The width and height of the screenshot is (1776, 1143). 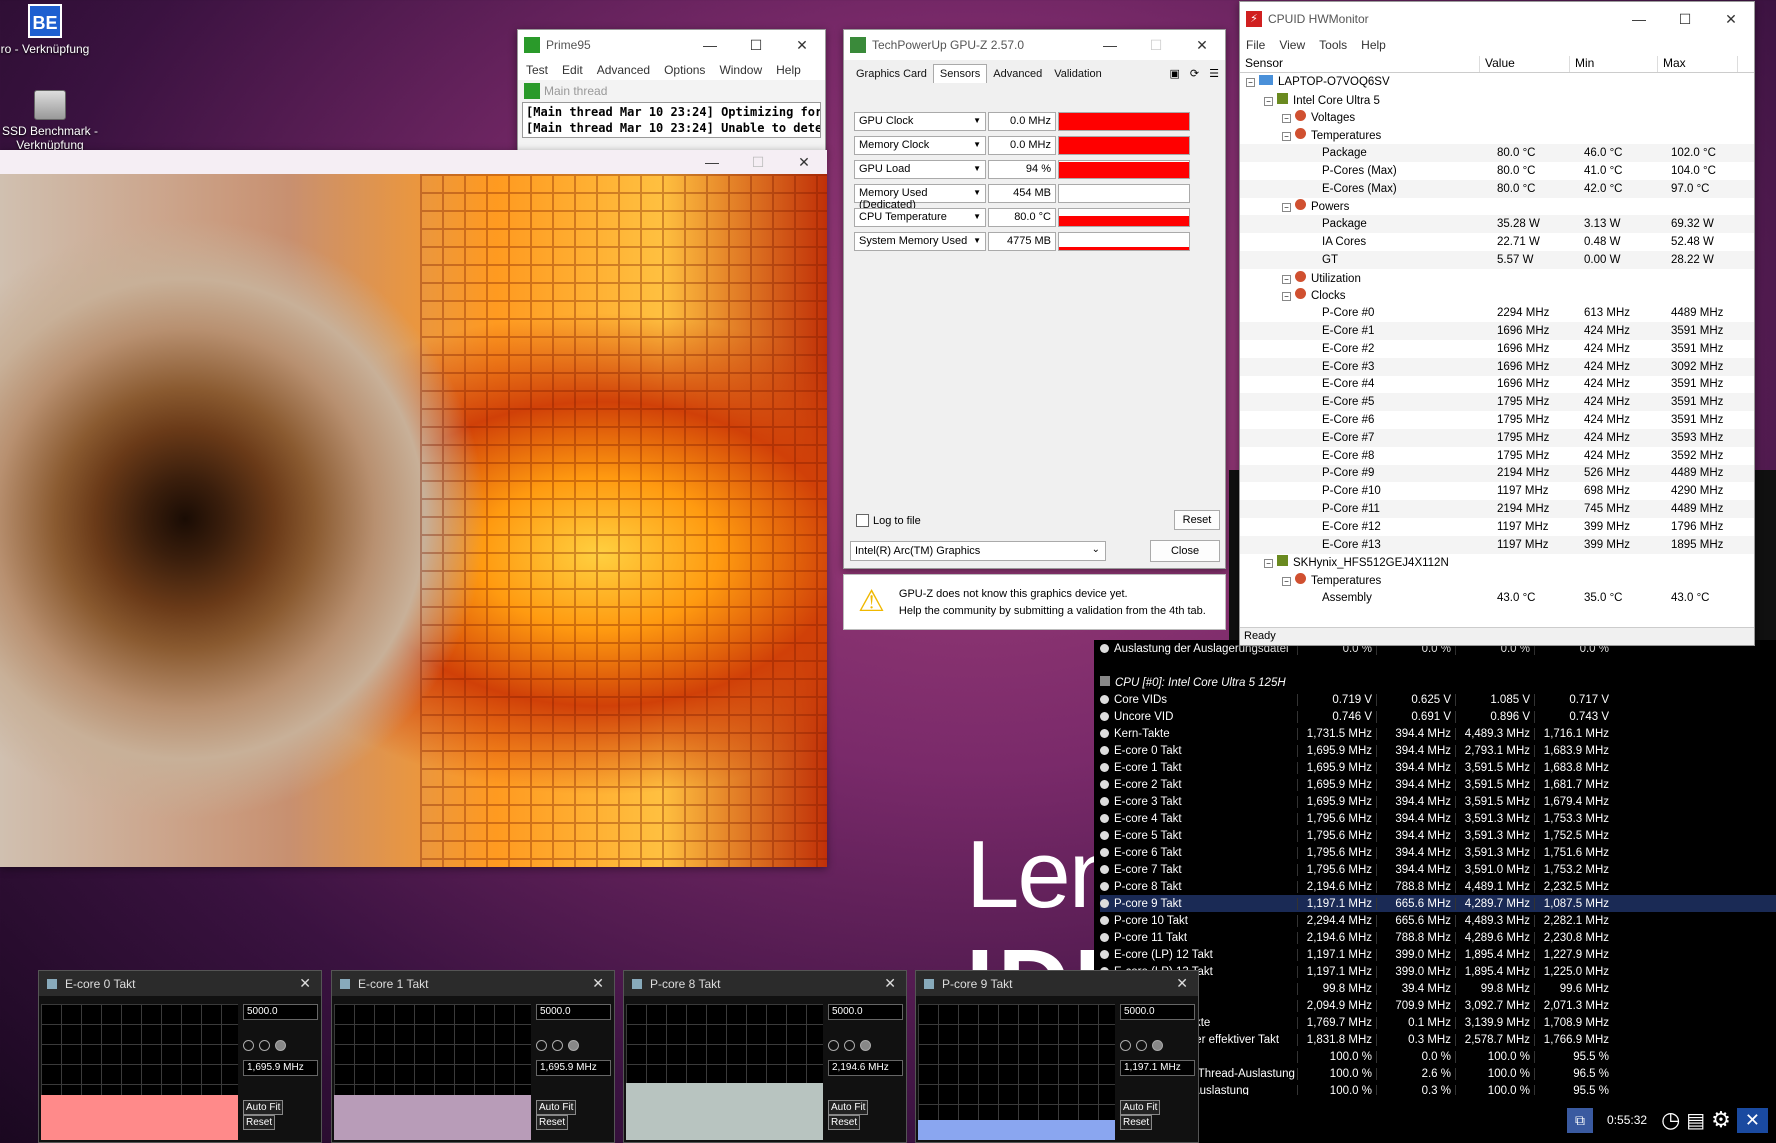 What do you see at coordinates (978, 551) in the screenshot?
I see `device-select: Intel(R) Arc(TM) Graphics ⌄` at bounding box center [978, 551].